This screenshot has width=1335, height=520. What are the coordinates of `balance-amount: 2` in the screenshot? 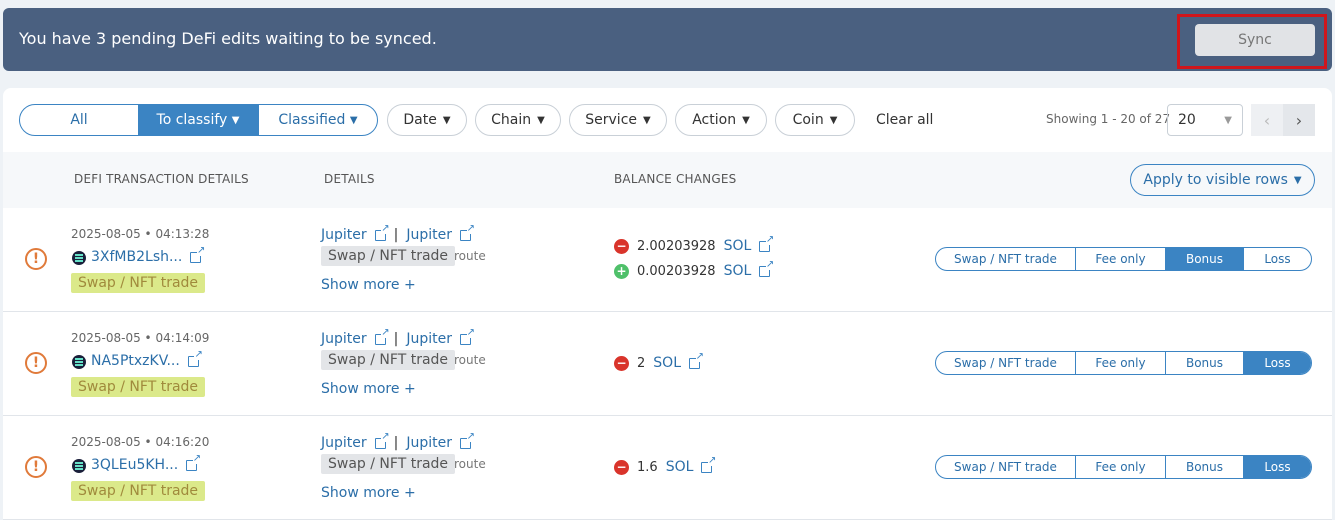 It's located at (641, 363).